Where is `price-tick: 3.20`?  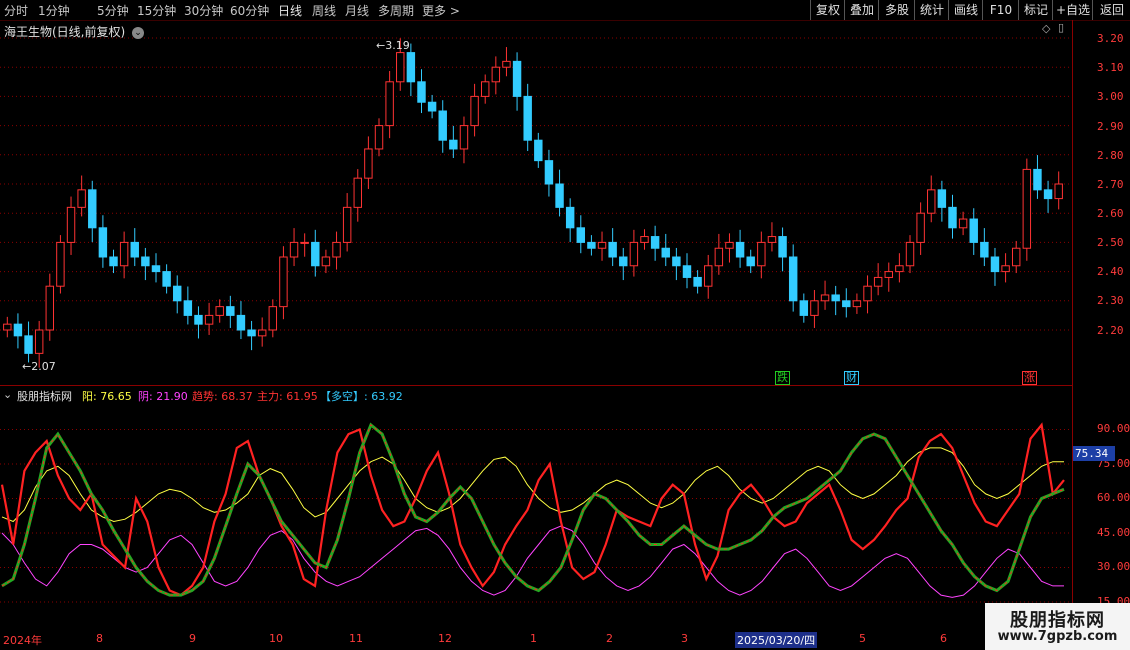
price-tick: 3.20 is located at coordinates (1110, 38).